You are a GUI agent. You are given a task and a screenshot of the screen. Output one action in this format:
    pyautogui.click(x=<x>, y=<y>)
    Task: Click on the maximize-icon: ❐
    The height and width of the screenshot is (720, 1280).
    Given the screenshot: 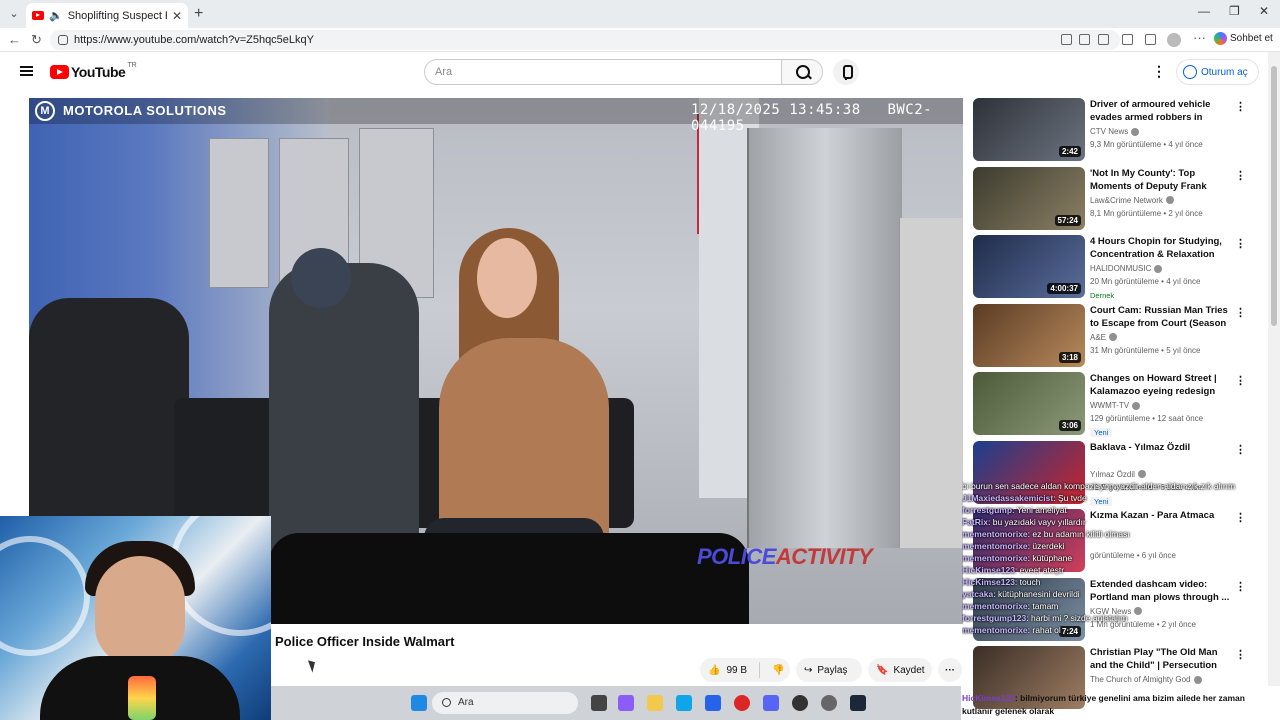 What is the action you would take?
    pyautogui.click(x=1234, y=11)
    